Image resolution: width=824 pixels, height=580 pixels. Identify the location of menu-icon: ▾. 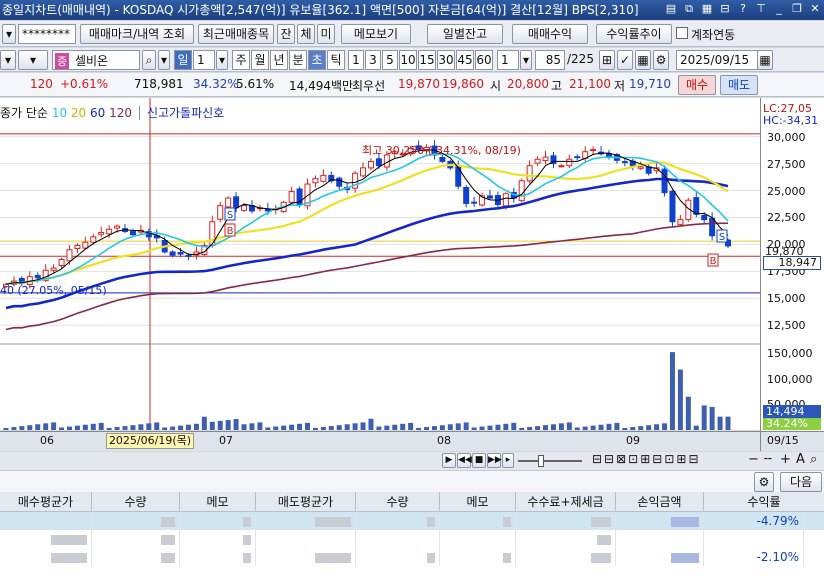
(8, 60).